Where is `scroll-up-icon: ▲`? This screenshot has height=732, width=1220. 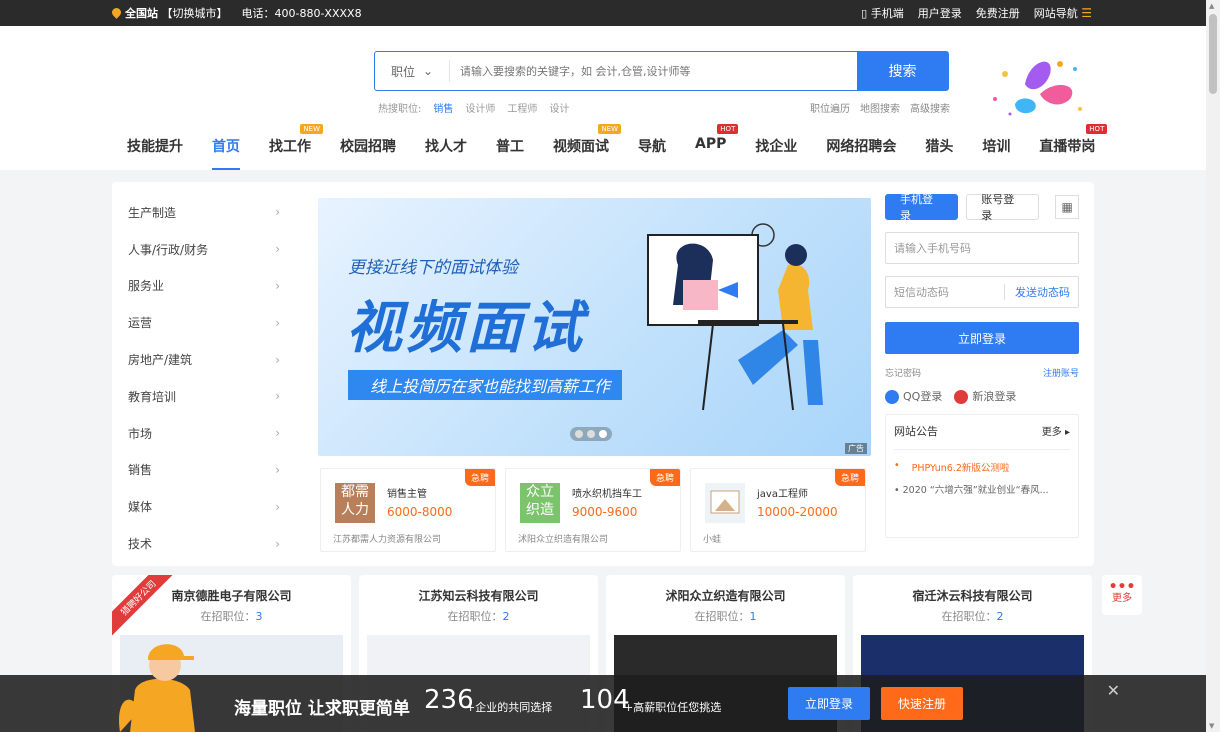 scroll-up-icon: ▲ is located at coordinates (1211, 6).